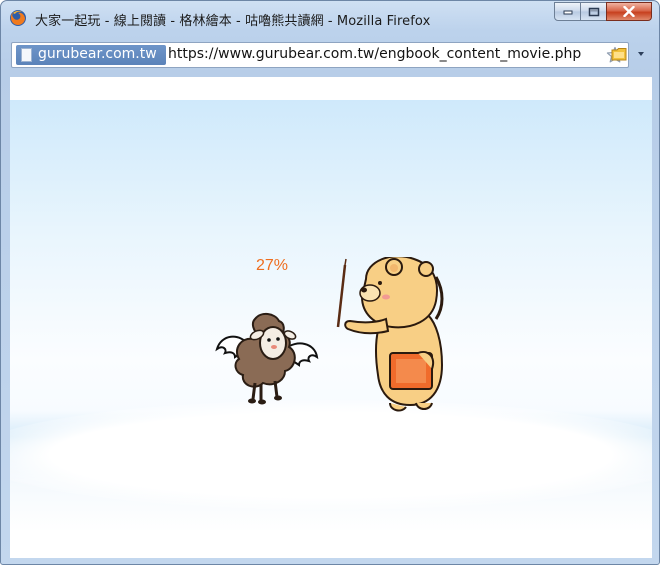 This screenshot has height=567, width=662. I want to click on site-identity-label: gurubear.com.tw, so click(97, 54).